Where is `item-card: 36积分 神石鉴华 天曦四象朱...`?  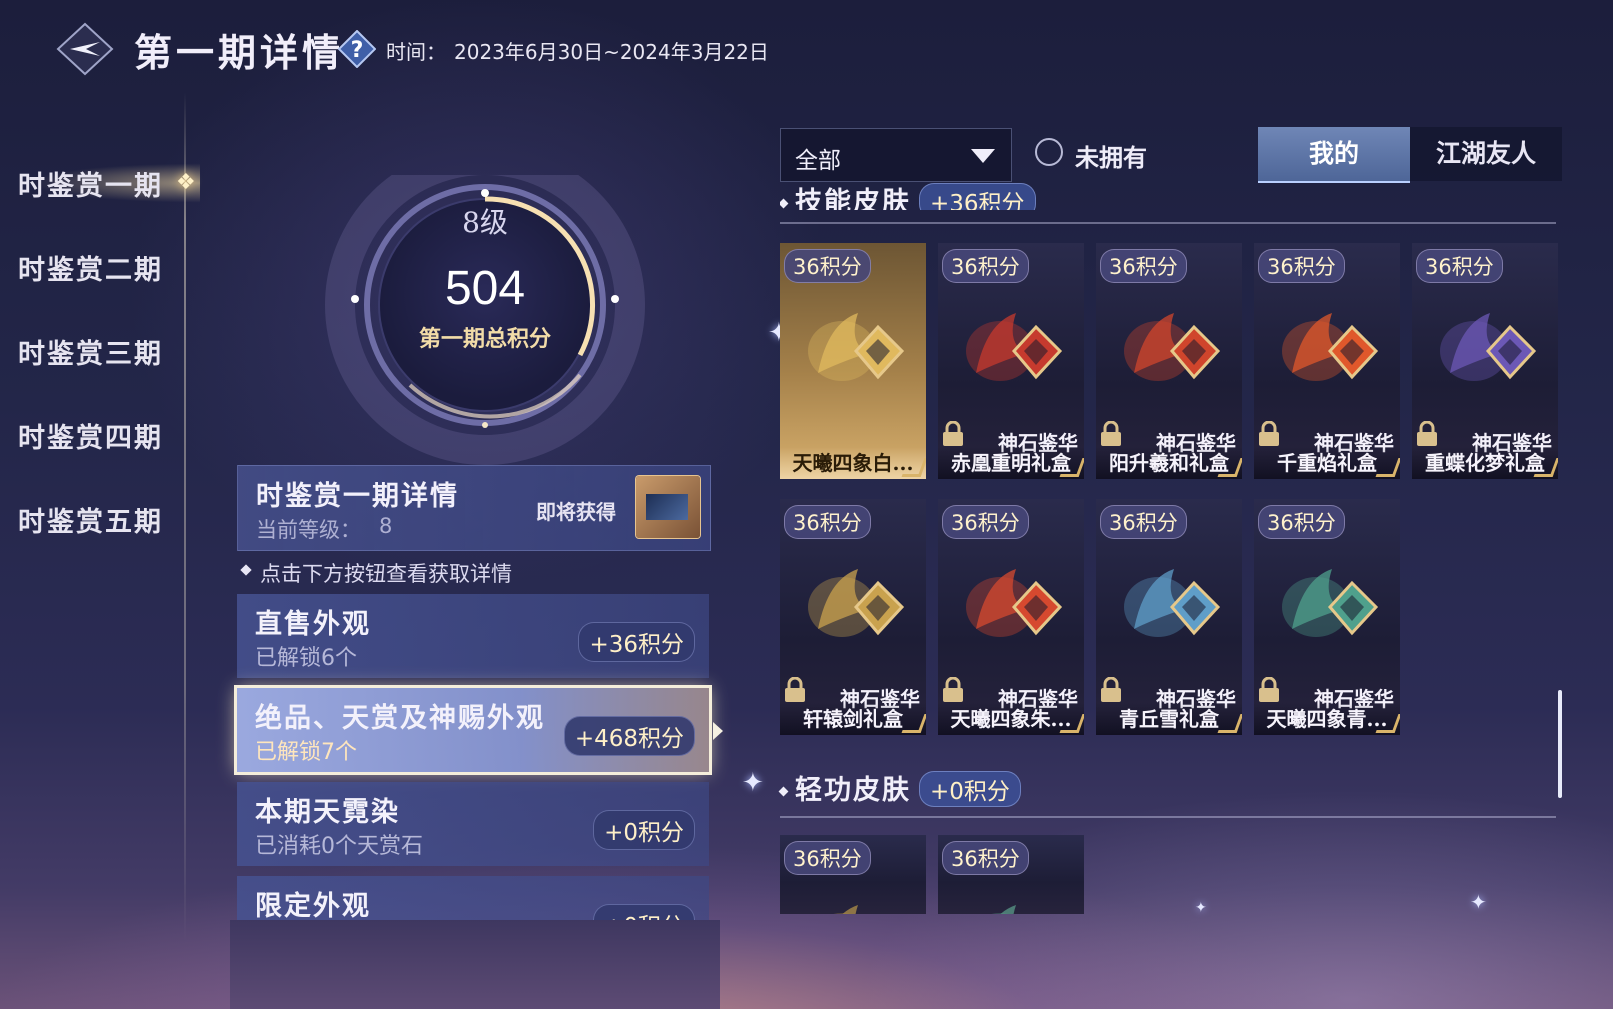
item-card: 36积分 神石鉴华 天曦四象朱... is located at coordinates (1011, 617).